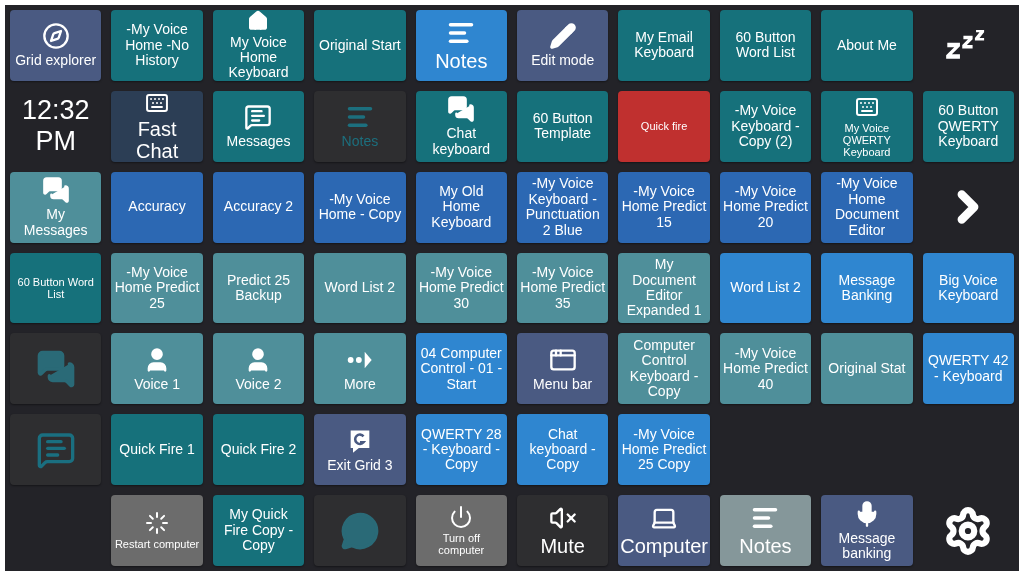  What do you see at coordinates (157, 450) in the screenshot?
I see `grid-tile-button: Quick Fire 1` at bounding box center [157, 450].